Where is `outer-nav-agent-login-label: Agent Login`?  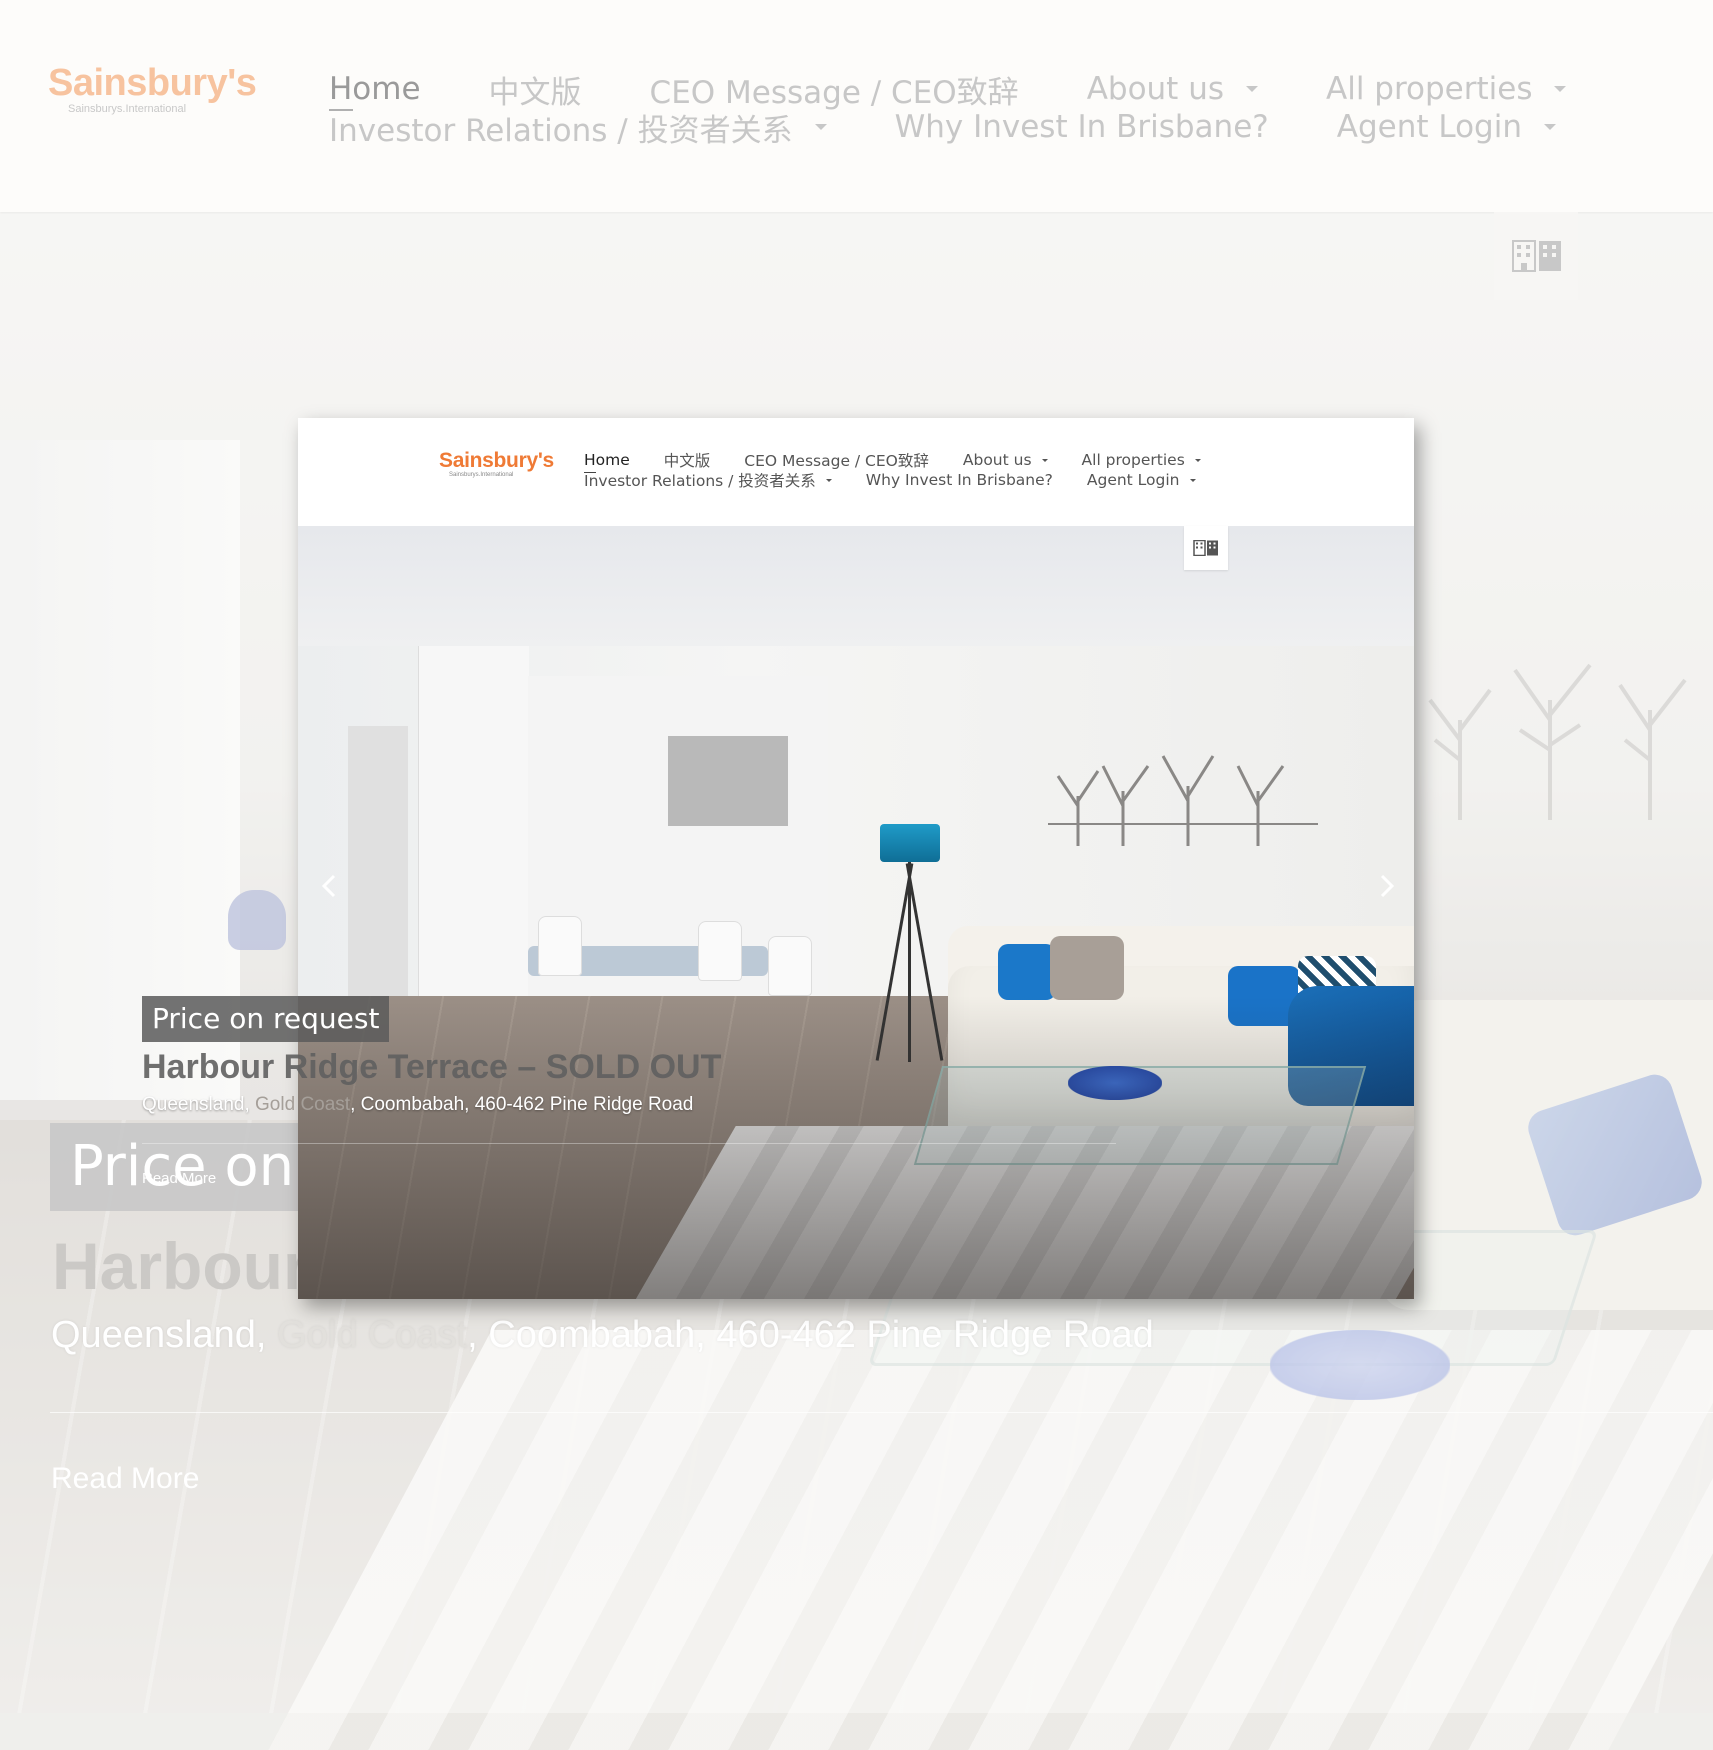 outer-nav-agent-login-label: Agent Login is located at coordinates (1429, 127).